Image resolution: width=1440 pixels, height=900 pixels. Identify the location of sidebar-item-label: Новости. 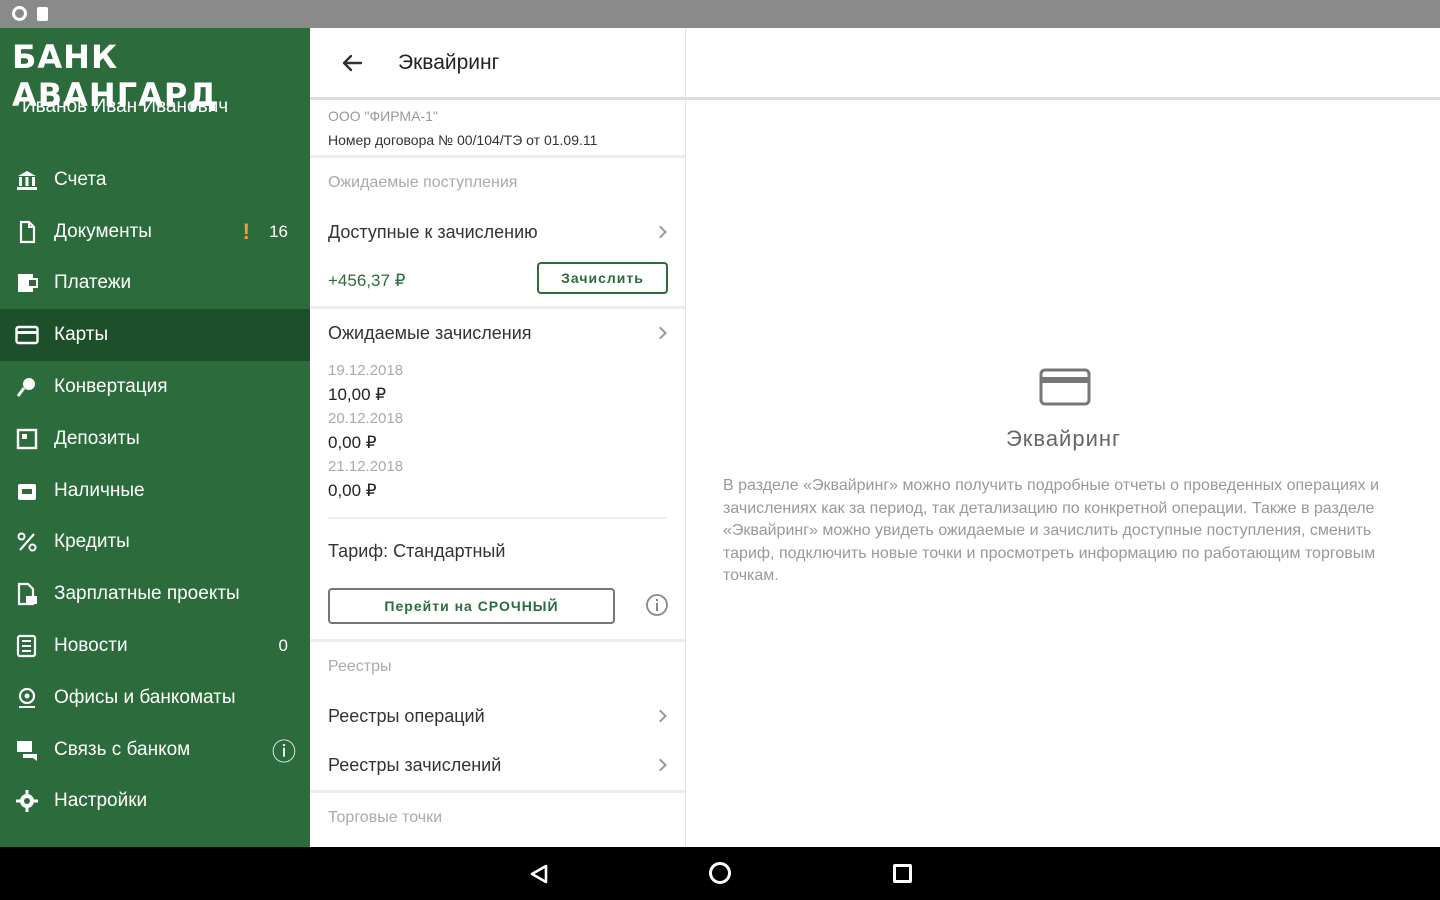
(91, 646).